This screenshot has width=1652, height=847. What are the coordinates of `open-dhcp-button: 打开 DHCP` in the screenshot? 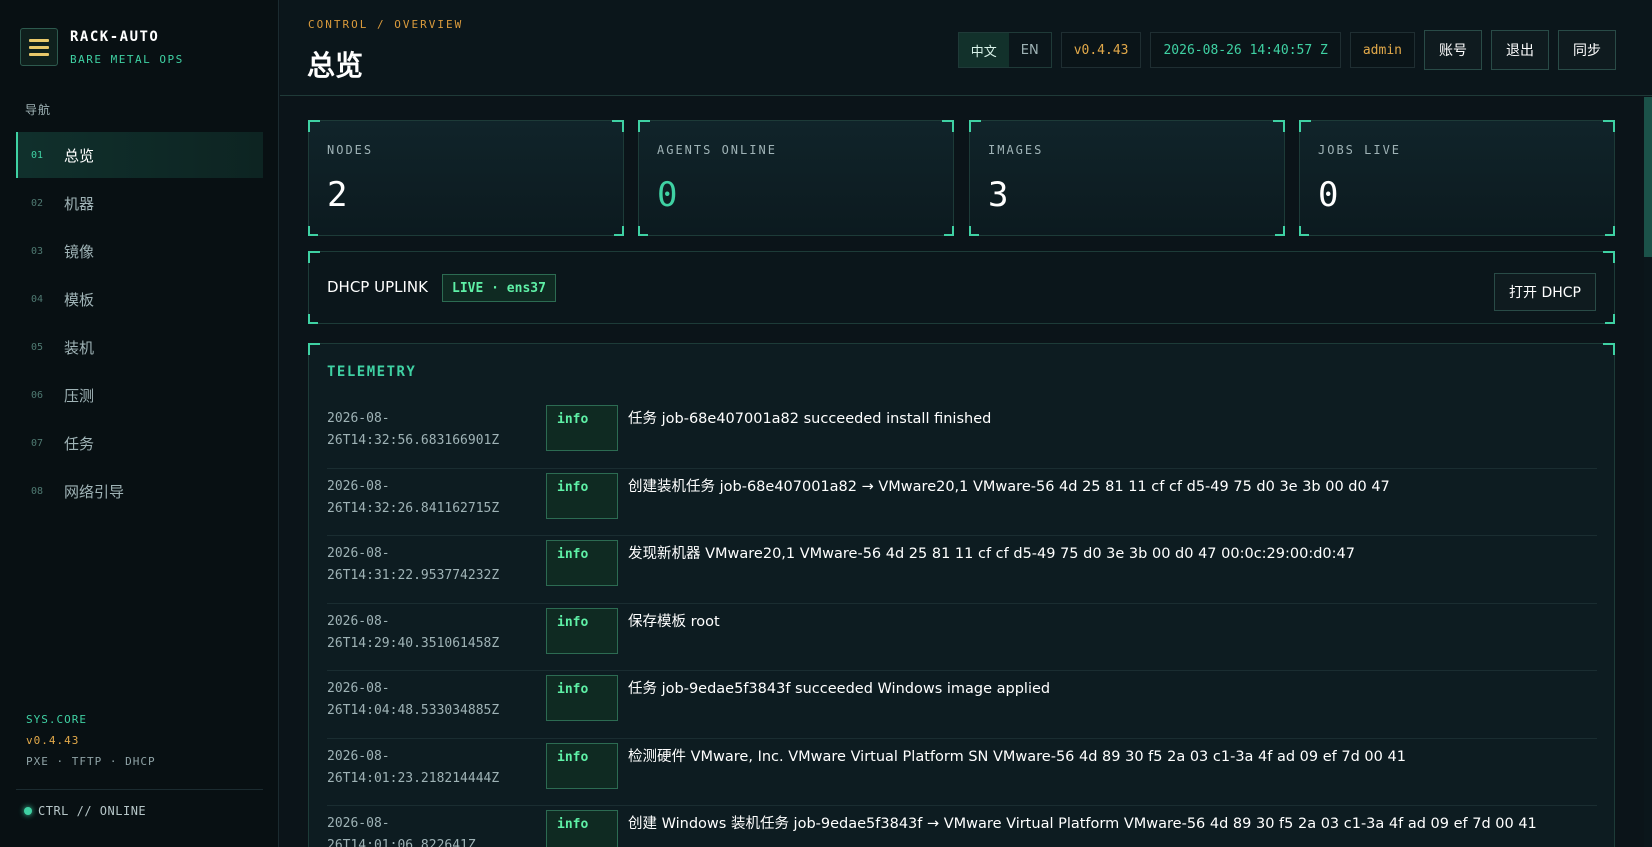 It's located at (1545, 292).